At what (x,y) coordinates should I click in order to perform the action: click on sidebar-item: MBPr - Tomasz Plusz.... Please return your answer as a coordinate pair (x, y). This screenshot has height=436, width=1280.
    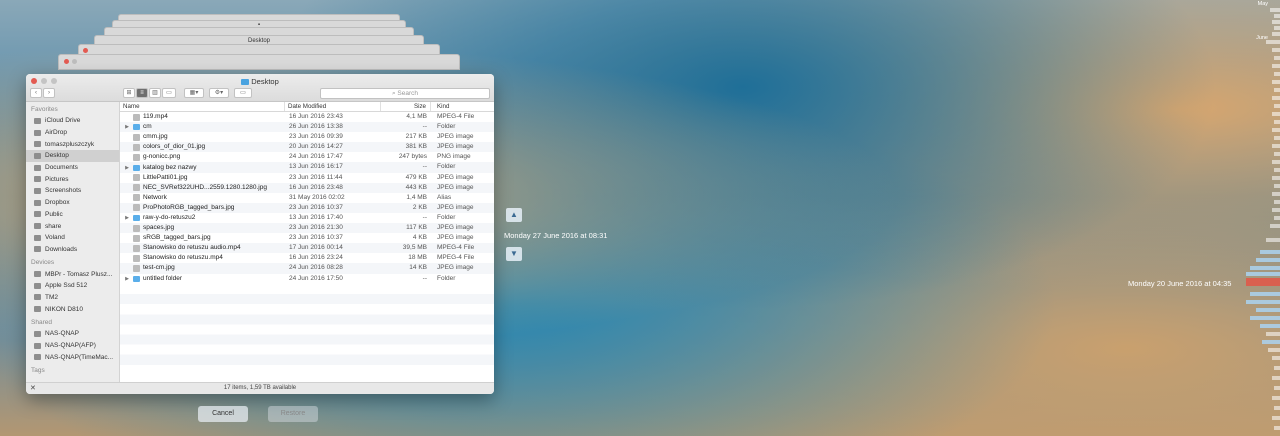
    Looking at the image, I should click on (72, 274).